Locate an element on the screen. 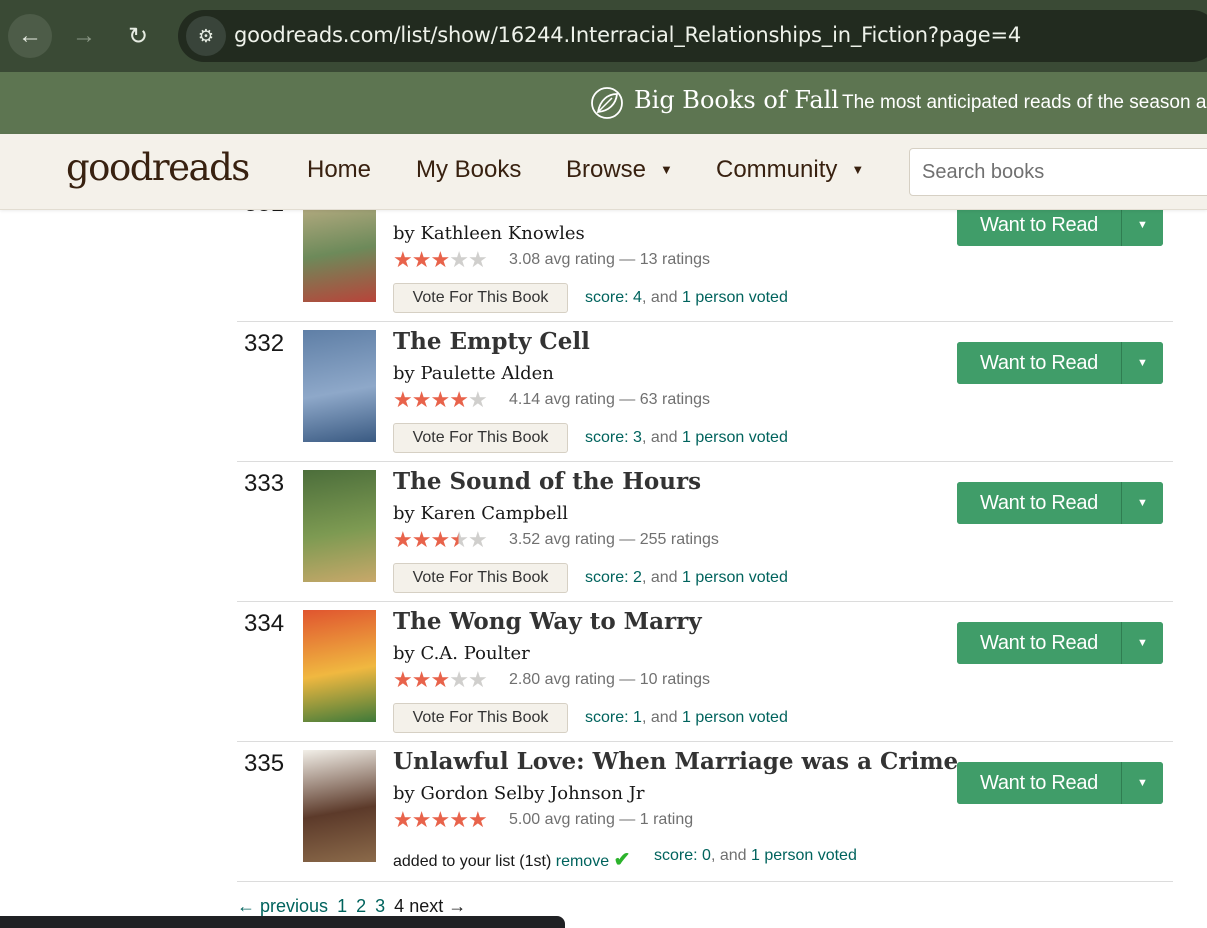 The image size is (1207, 928). score-value: 0 is located at coordinates (706, 855).